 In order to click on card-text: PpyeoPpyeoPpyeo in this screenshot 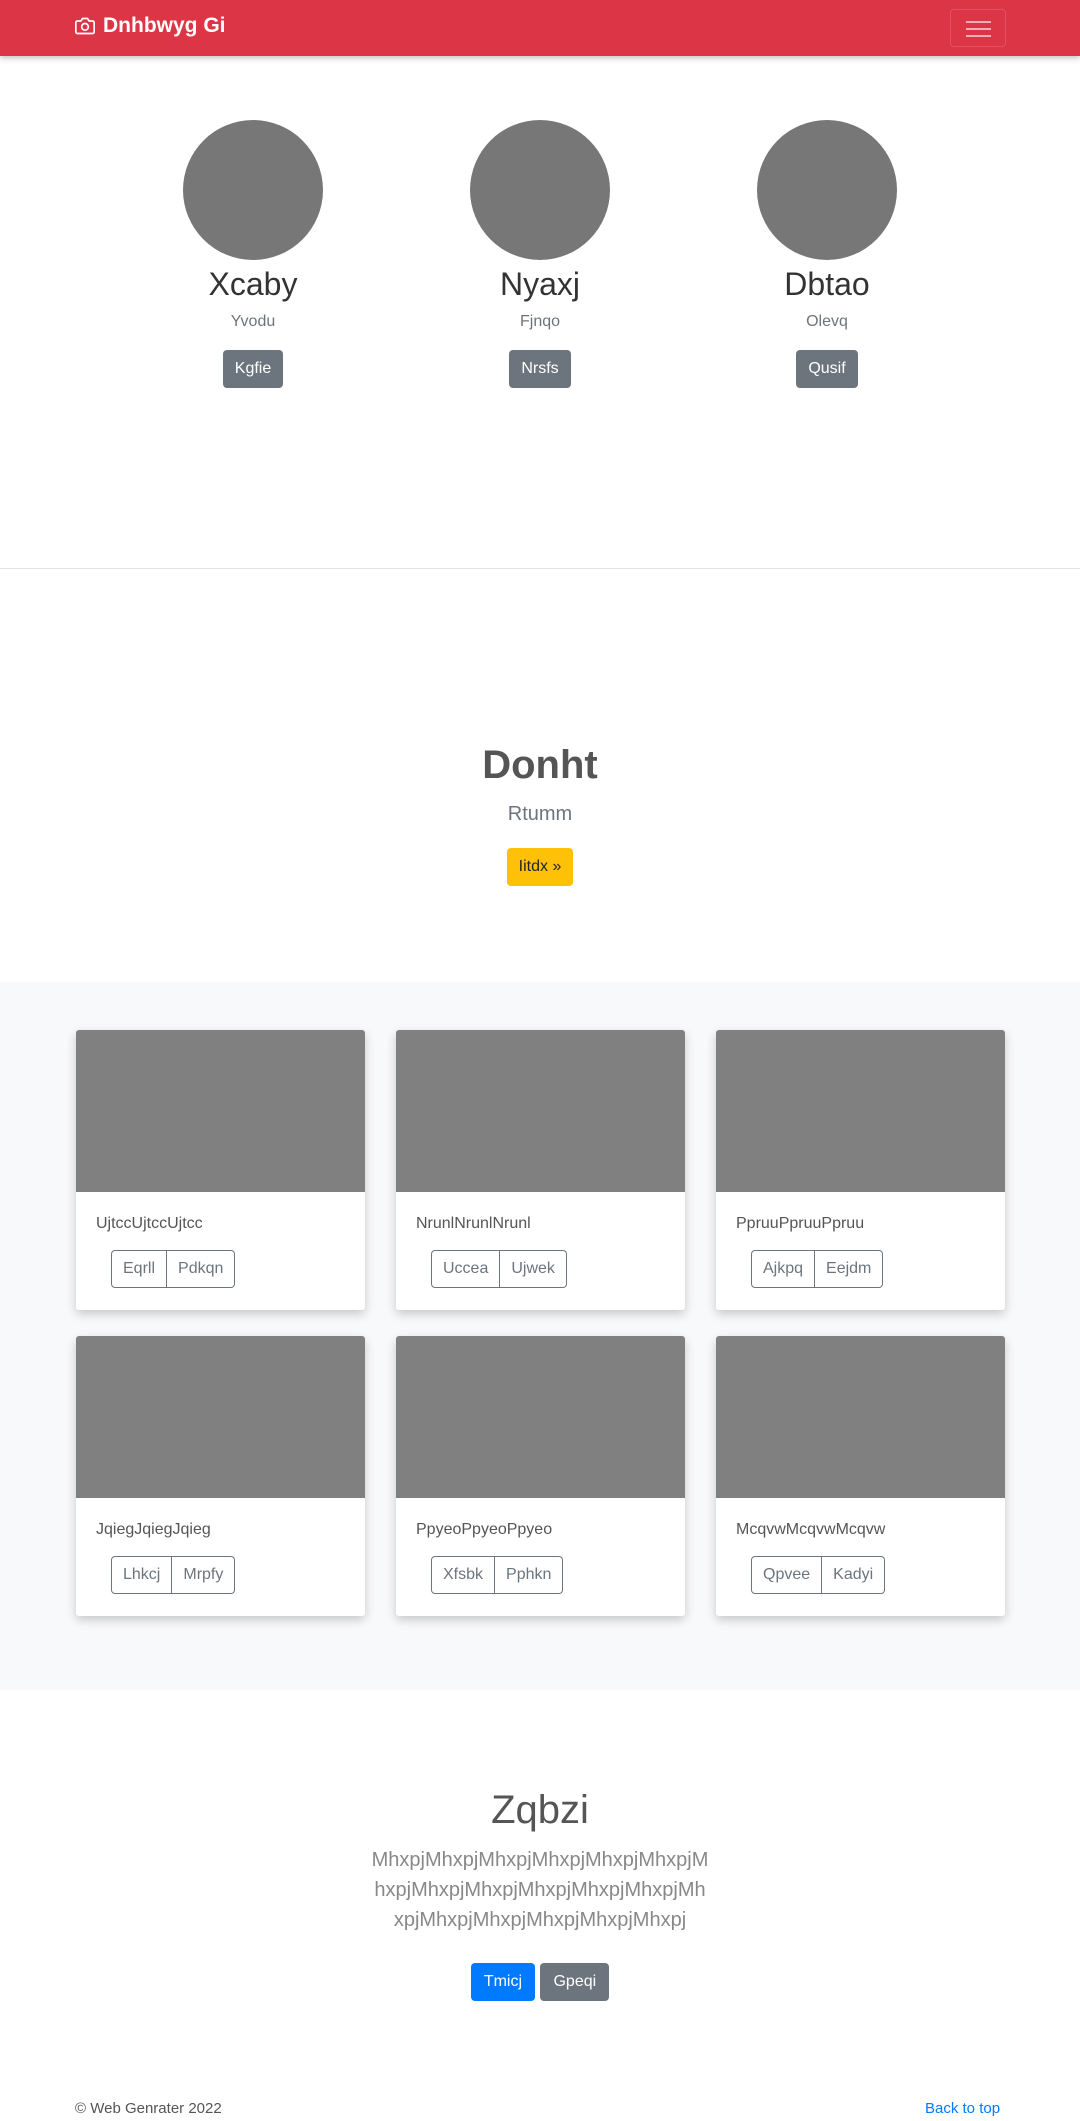, I will do `click(484, 1529)`.